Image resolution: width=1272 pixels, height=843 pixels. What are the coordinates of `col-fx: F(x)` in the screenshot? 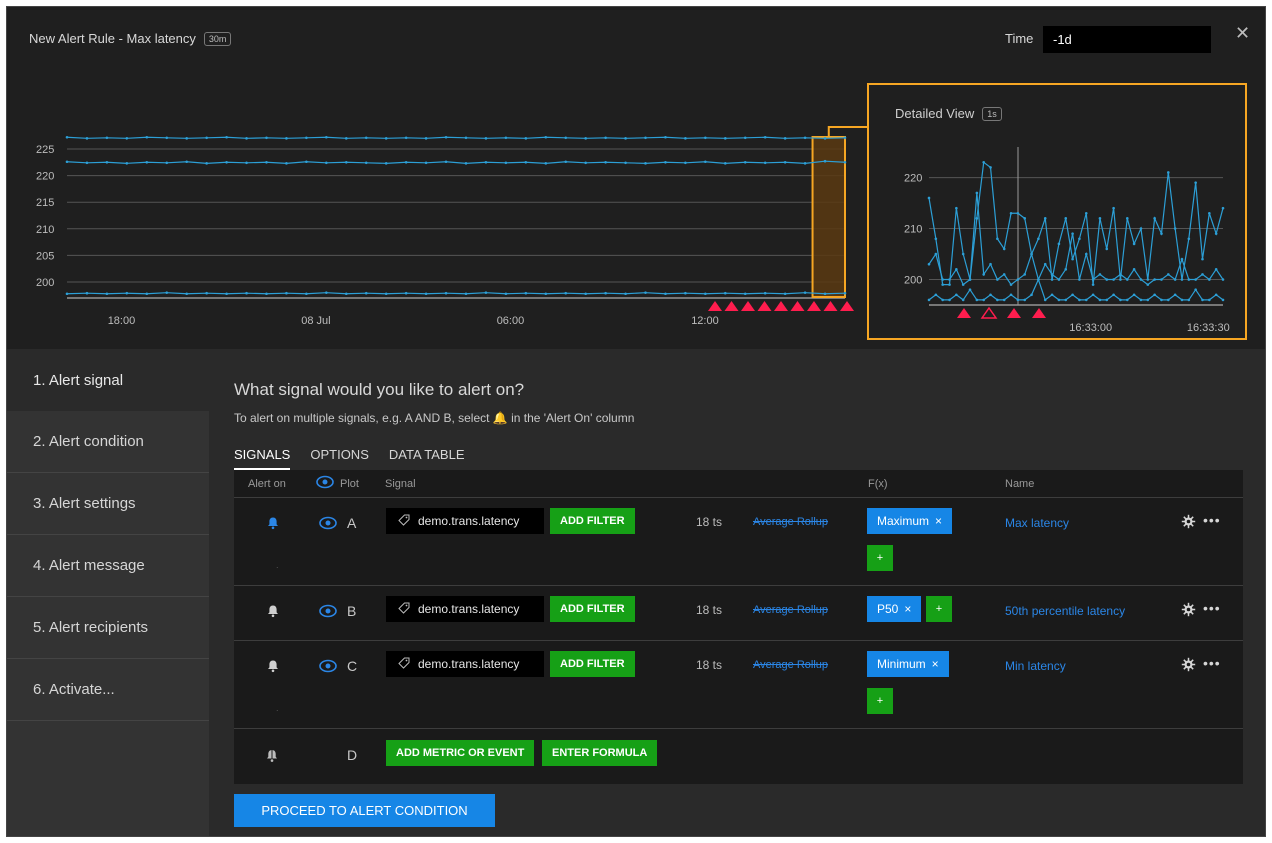 It's located at (878, 484).